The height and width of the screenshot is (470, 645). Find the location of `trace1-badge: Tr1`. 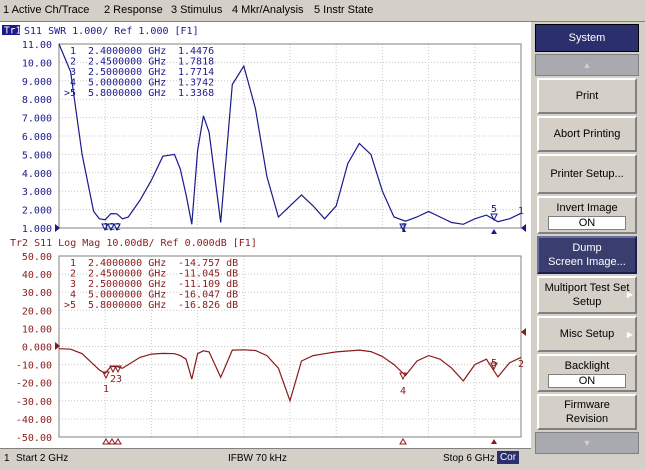

trace1-badge: Tr1 is located at coordinates (12, 31).